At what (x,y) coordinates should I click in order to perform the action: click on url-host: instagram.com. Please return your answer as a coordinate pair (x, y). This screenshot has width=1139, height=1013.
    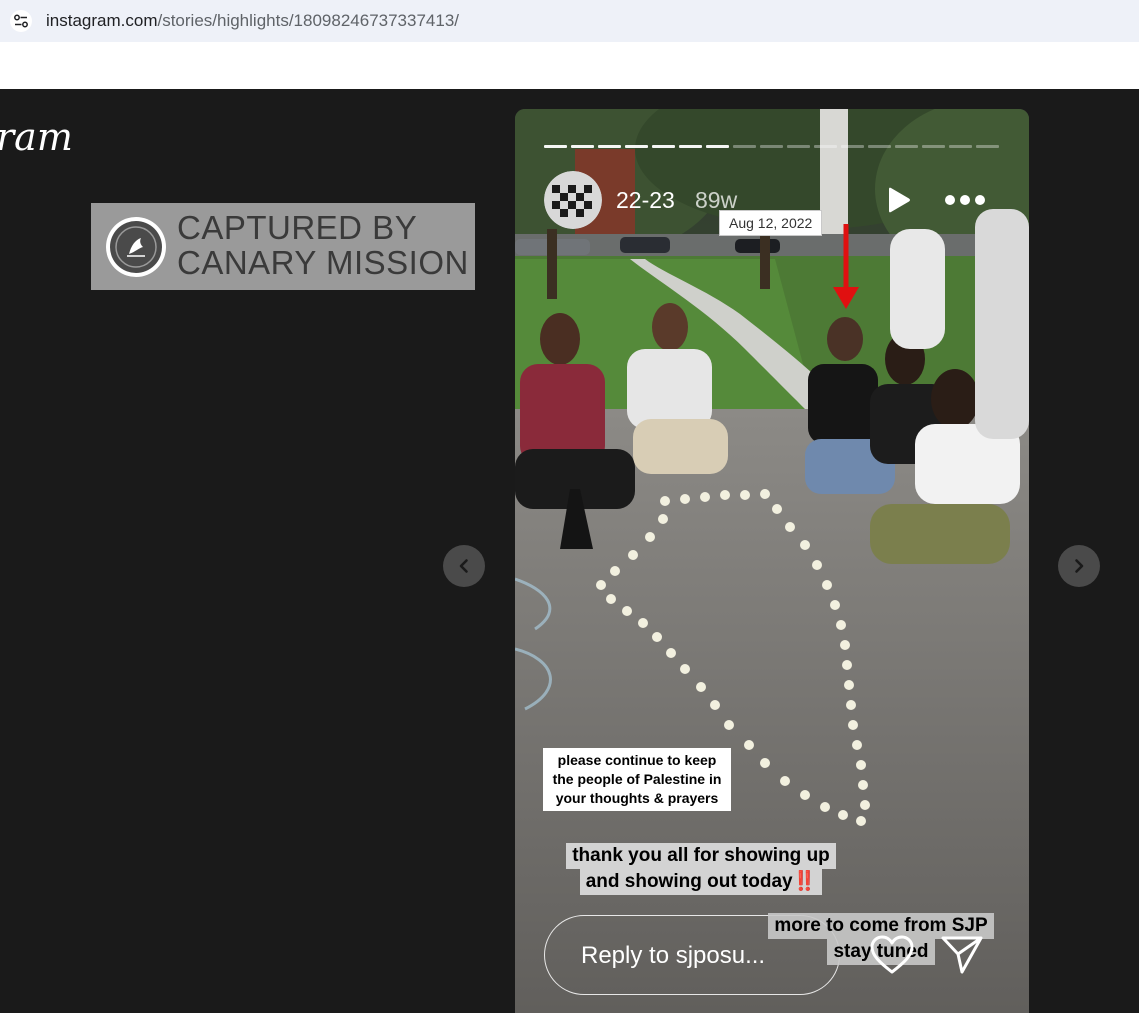
    Looking at the image, I should click on (102, 20).